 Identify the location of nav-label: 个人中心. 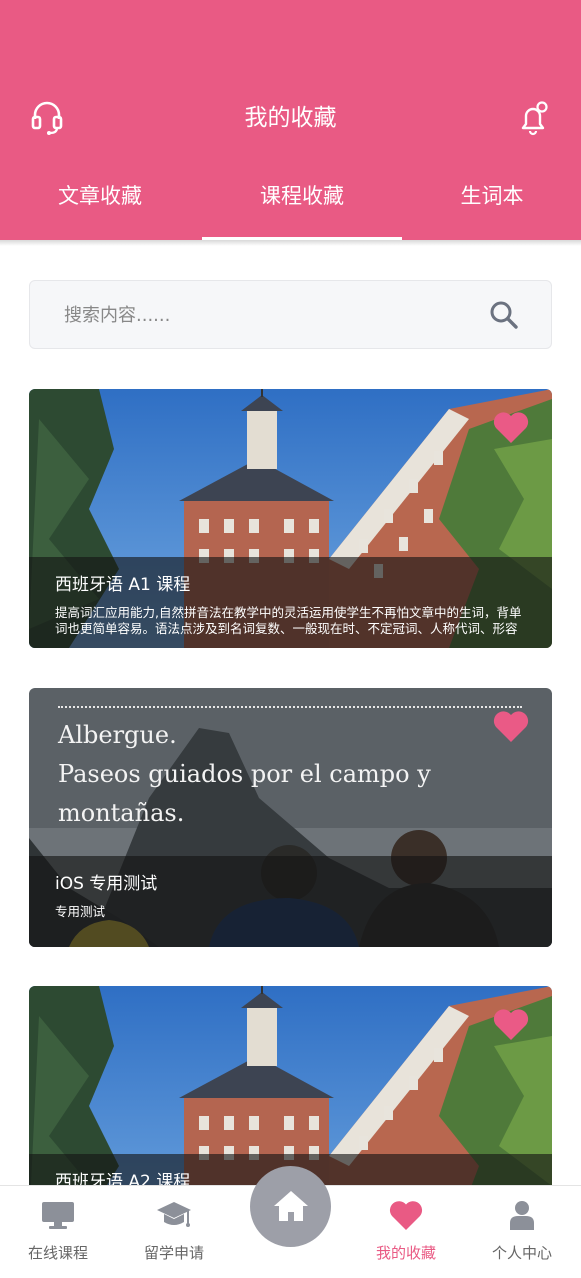
(521, 1253).